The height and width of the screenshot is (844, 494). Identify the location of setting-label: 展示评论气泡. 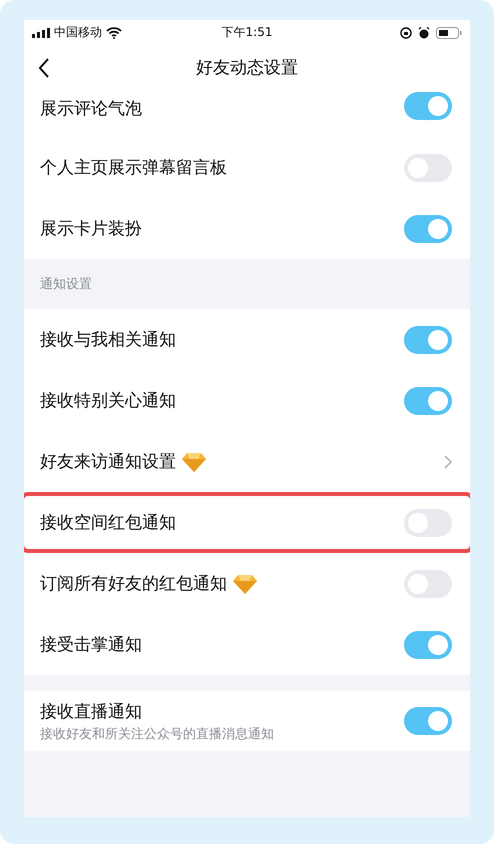
(91, 109).